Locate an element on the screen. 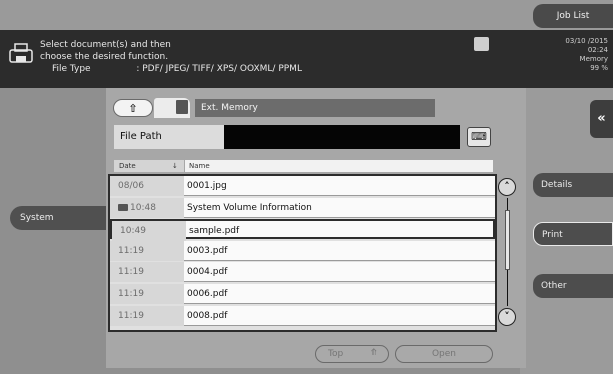 The height and width of the screenshot is (374, 613). top-strip is located at coordinates (306, 15).